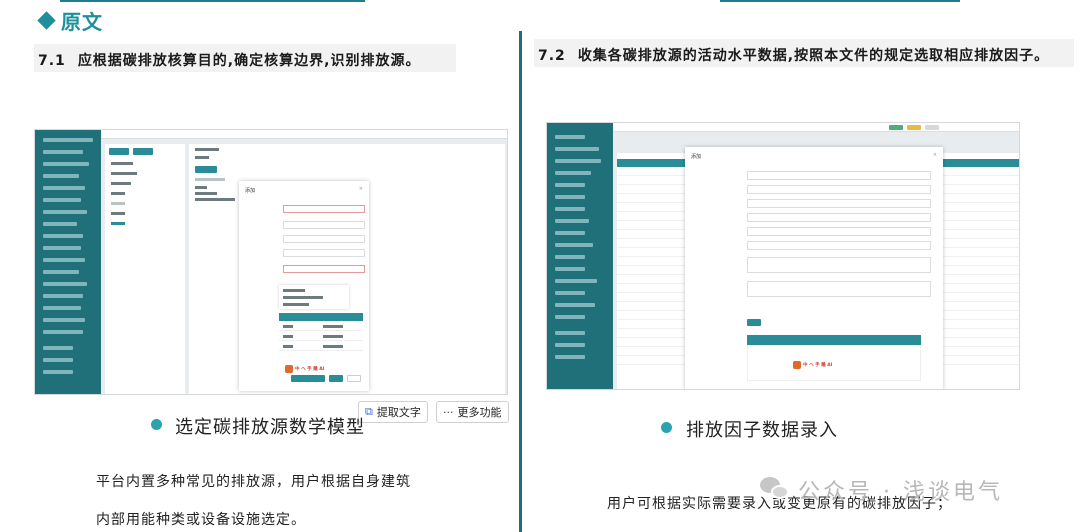  Describe the element at coordinates (336, 378) in the screenshot. I see `confirm-button` at that location.